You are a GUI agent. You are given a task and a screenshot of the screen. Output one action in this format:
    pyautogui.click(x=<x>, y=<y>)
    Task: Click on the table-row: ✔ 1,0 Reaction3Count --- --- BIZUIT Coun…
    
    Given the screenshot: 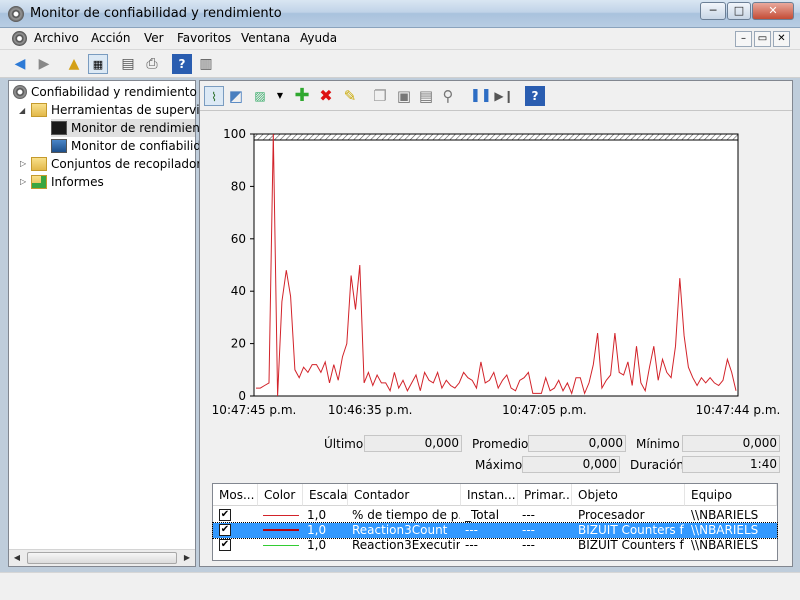 What is the action you would take?
    pyautogui.click(x=495, y=530)
    